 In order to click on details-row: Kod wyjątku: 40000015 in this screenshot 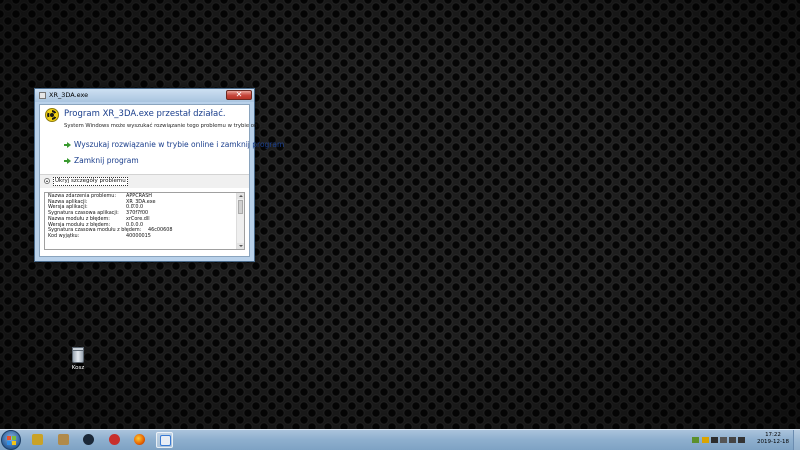, I will do `click(141, 236)`.